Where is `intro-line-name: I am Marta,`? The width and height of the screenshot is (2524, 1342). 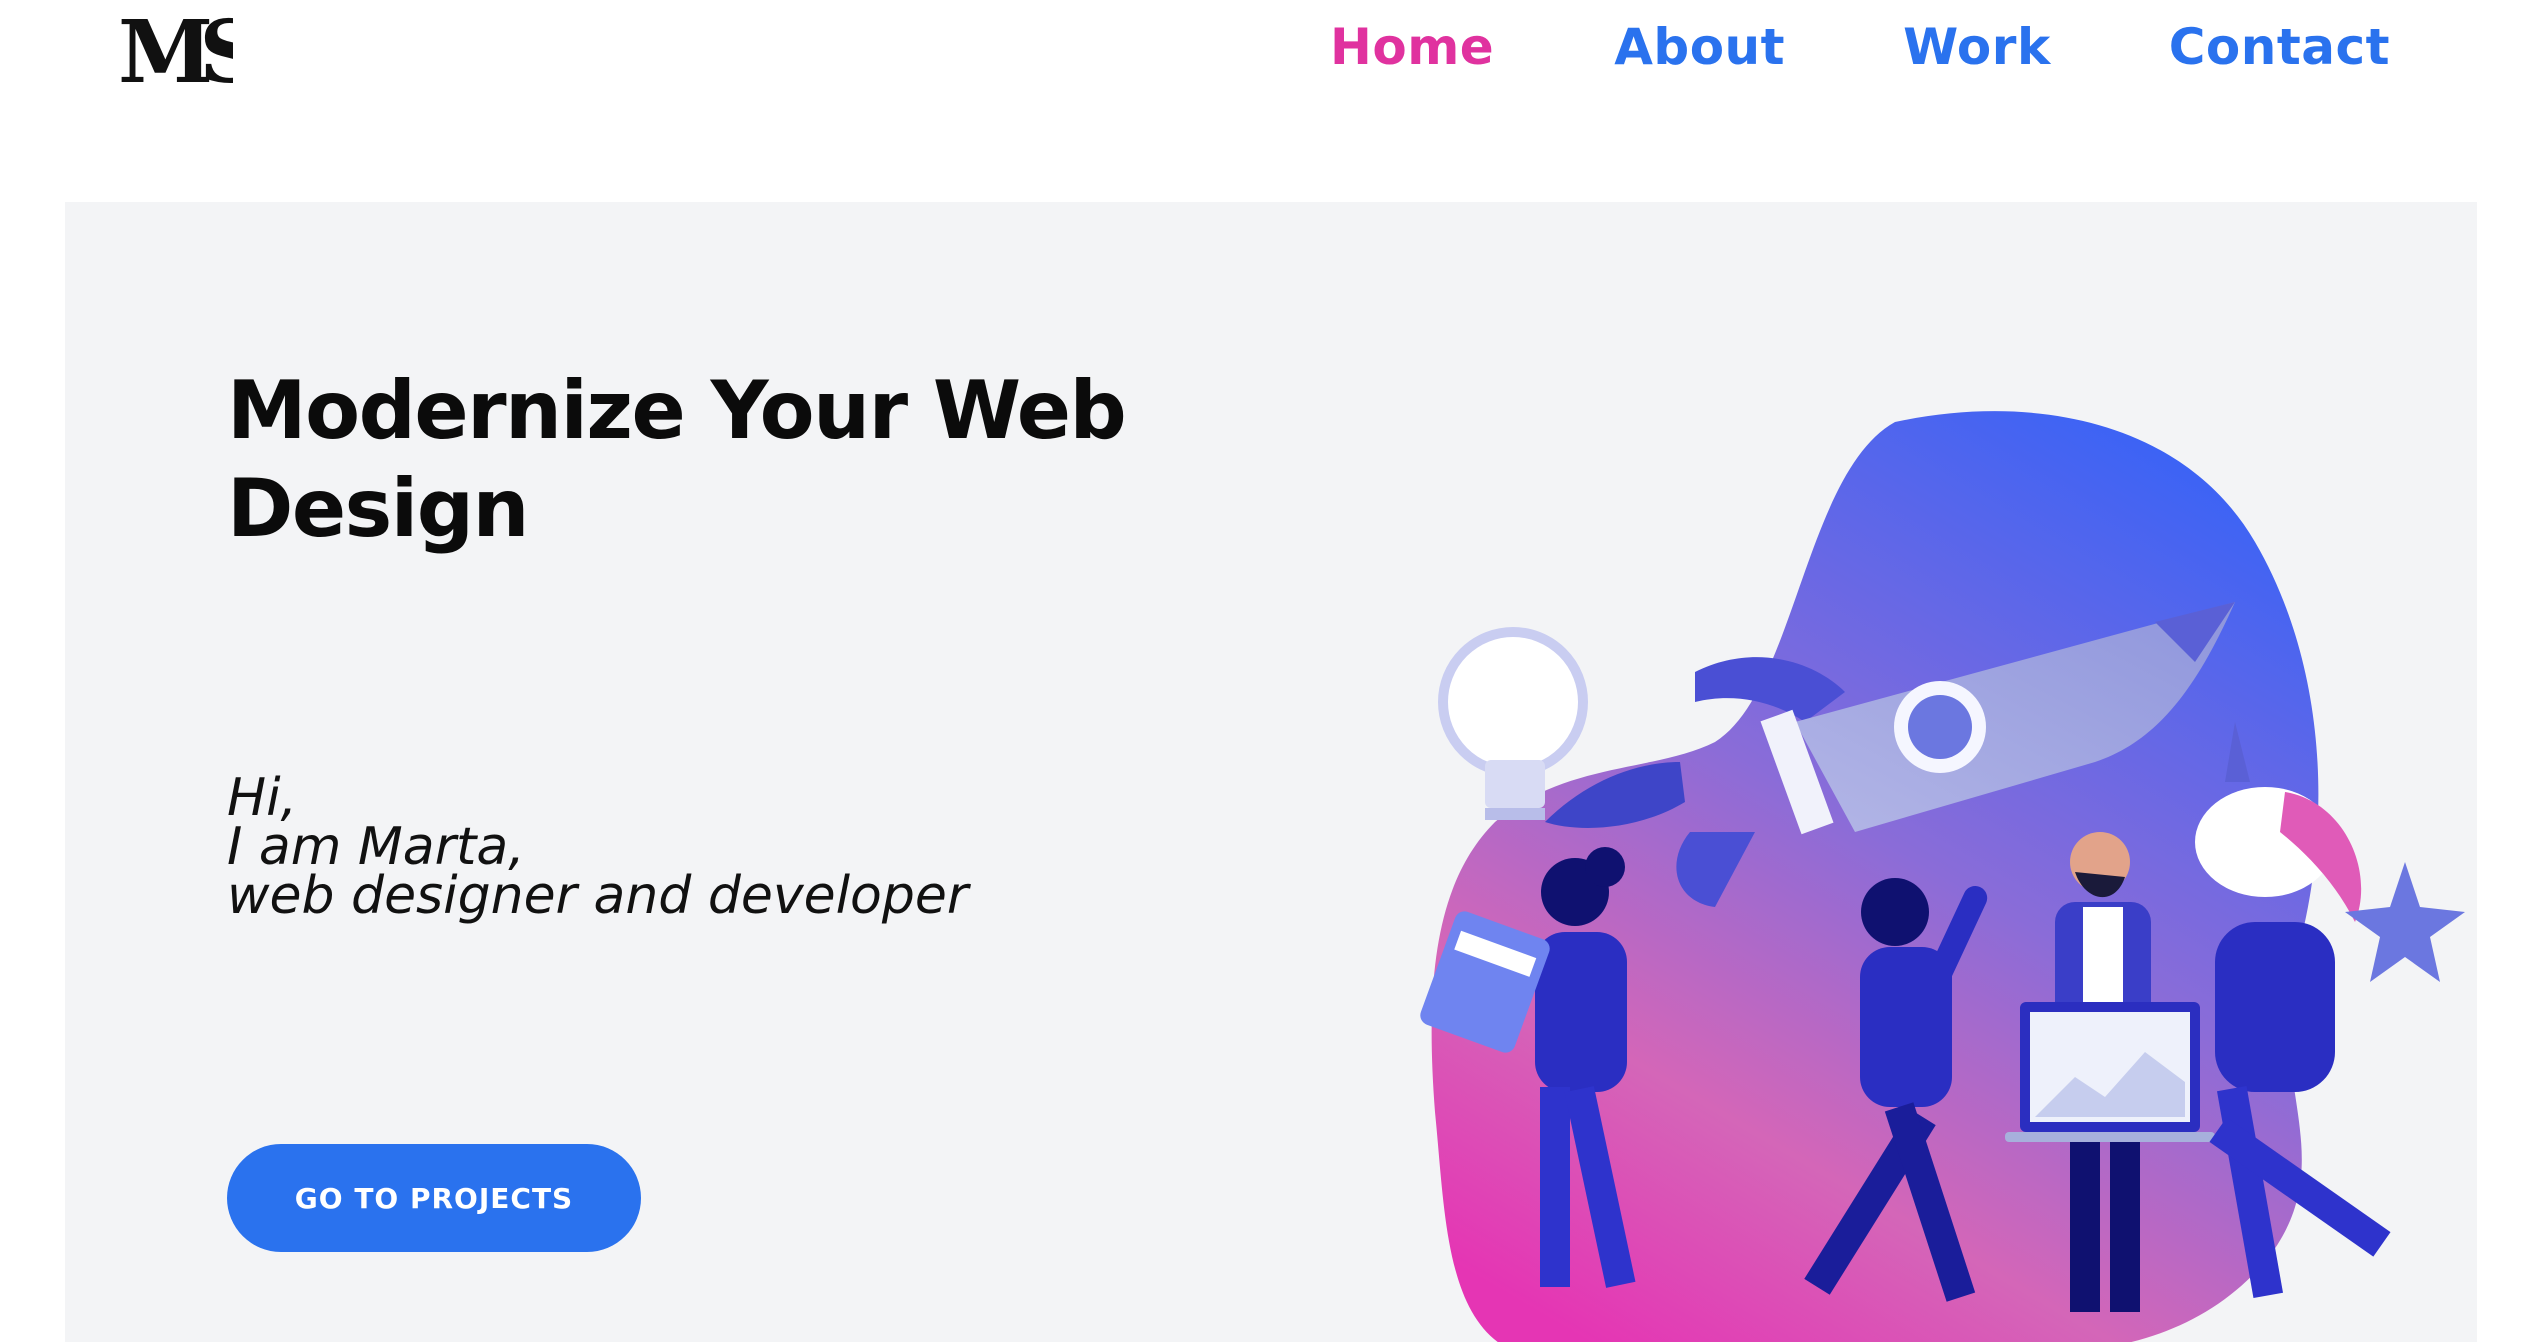
intro-line-name: I am Marta, is located at coordinates (376, 847).